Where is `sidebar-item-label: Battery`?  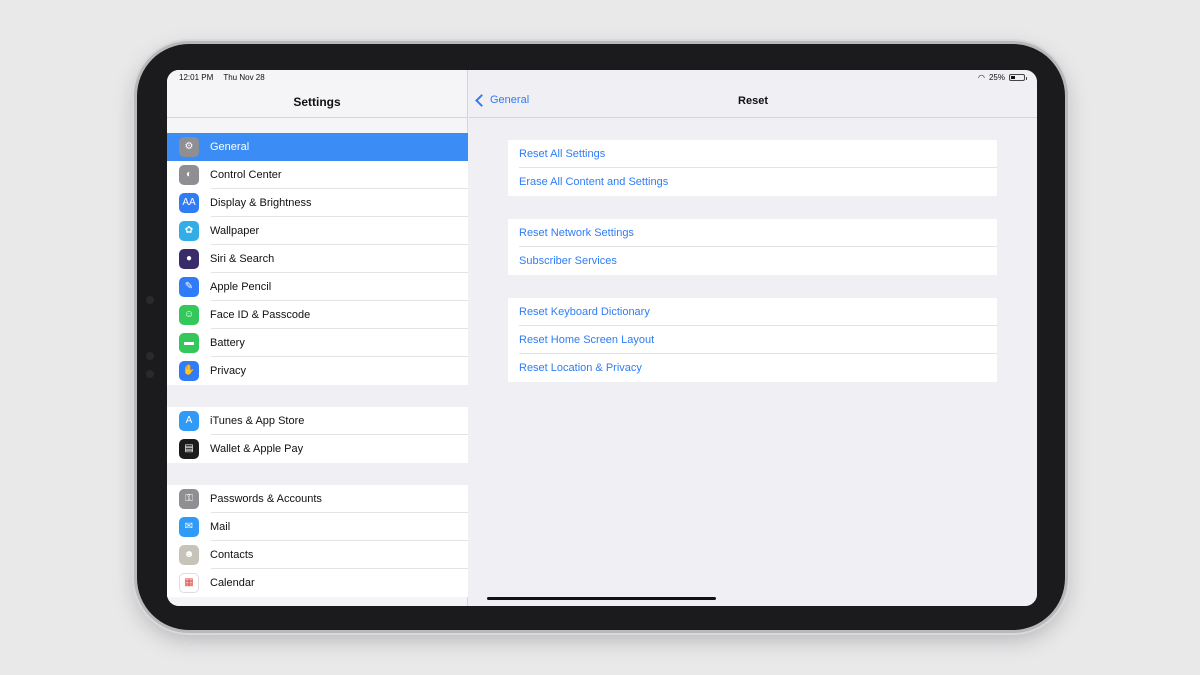
sidebar-item-label: Battery is located at coordinates (227, 343).